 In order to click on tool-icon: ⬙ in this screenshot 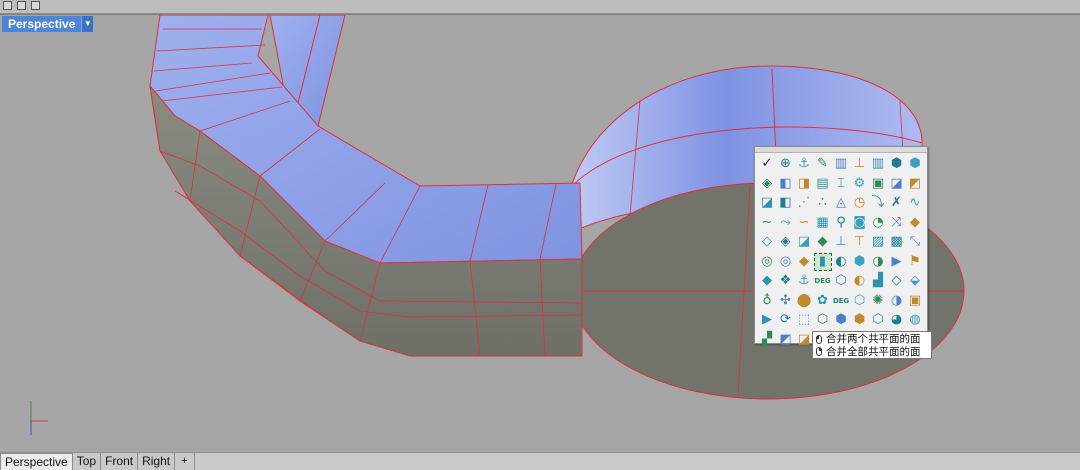, I will do `click(915, 281)`.